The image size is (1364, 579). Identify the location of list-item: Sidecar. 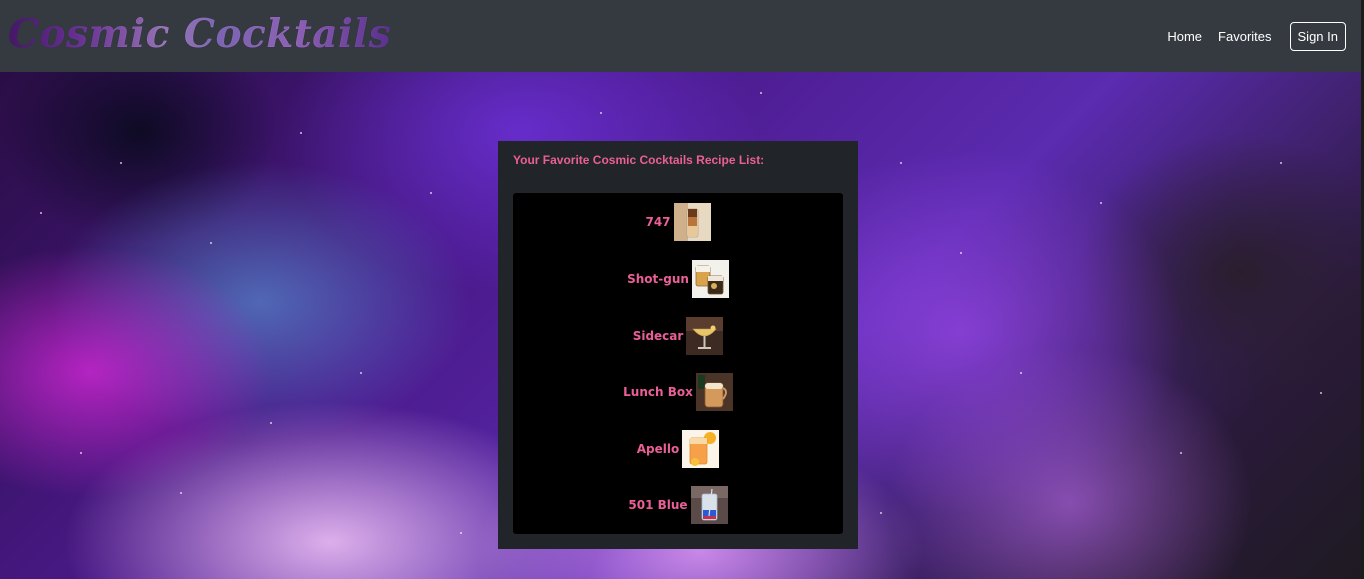
(678, 336).